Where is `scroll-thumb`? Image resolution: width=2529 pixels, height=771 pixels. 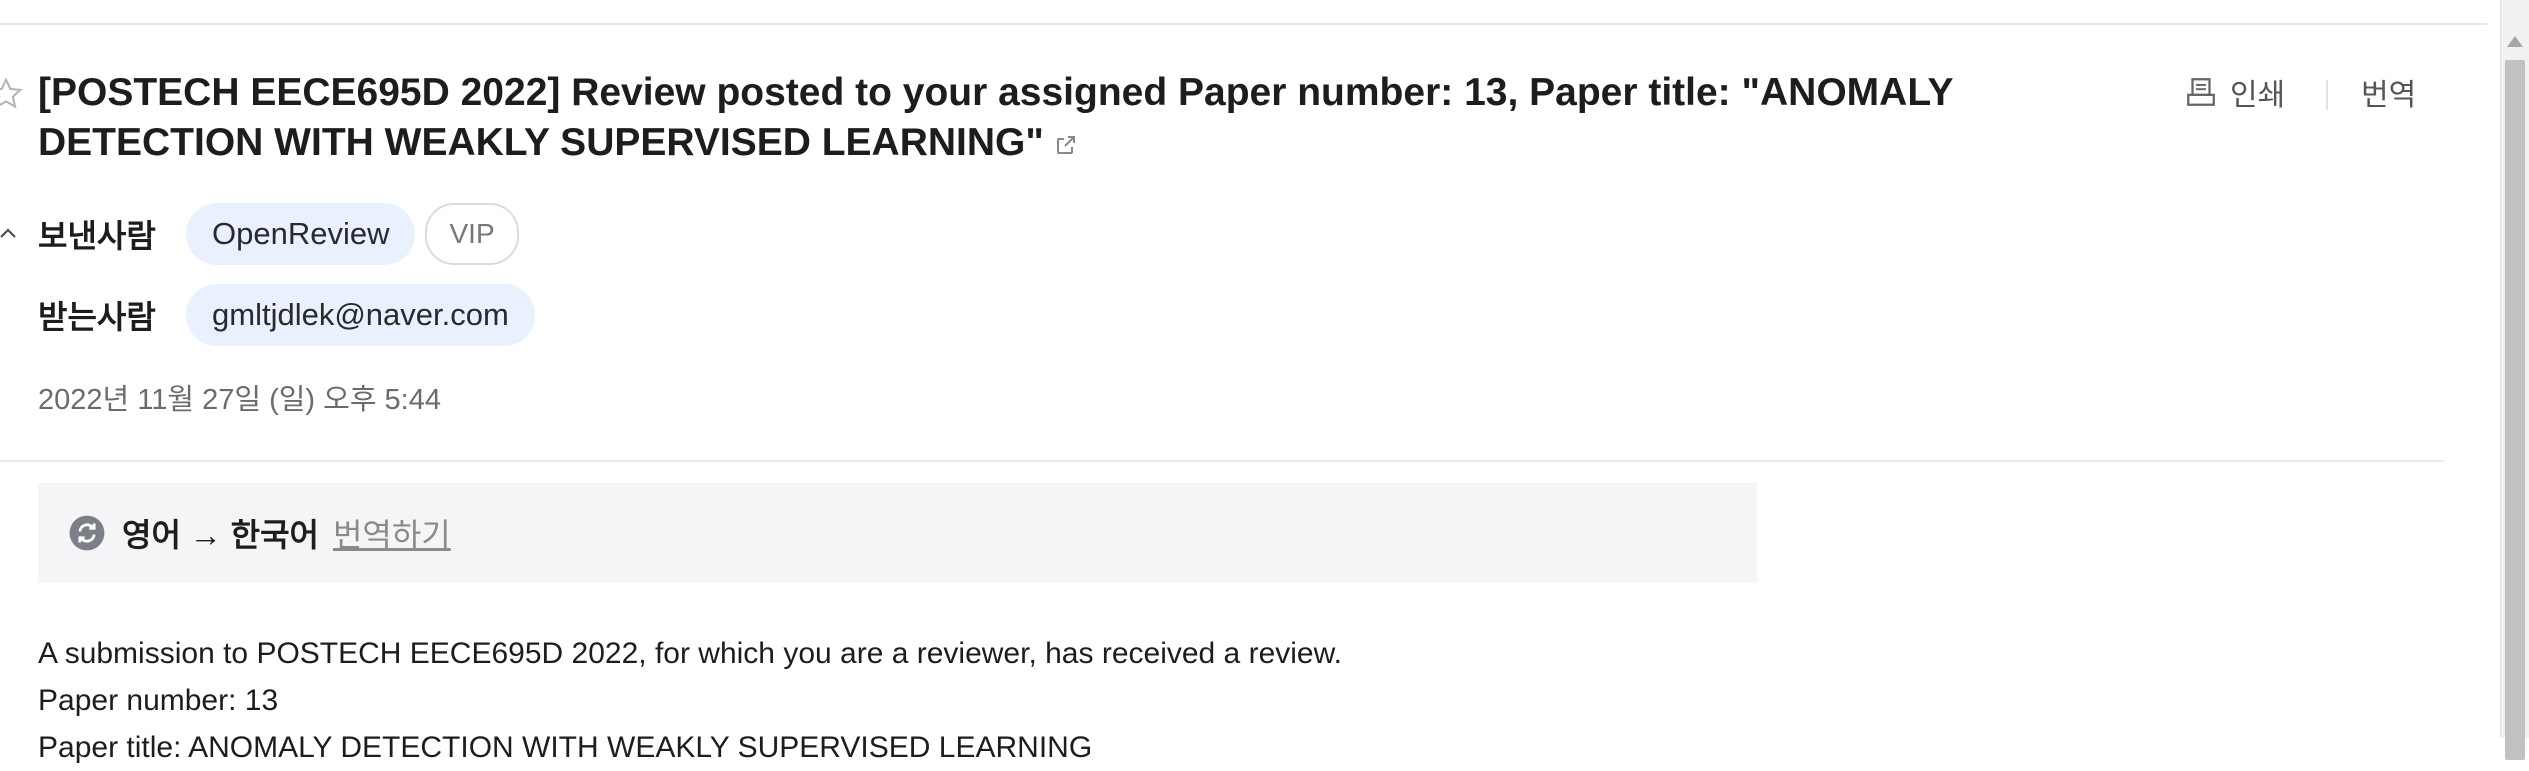 scroll-thumb is located at coordinates (2515, 410).